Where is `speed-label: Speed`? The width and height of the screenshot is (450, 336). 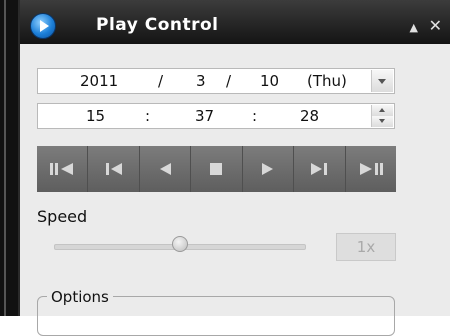
speed-label: Speed is located at coordinates (62, 216).